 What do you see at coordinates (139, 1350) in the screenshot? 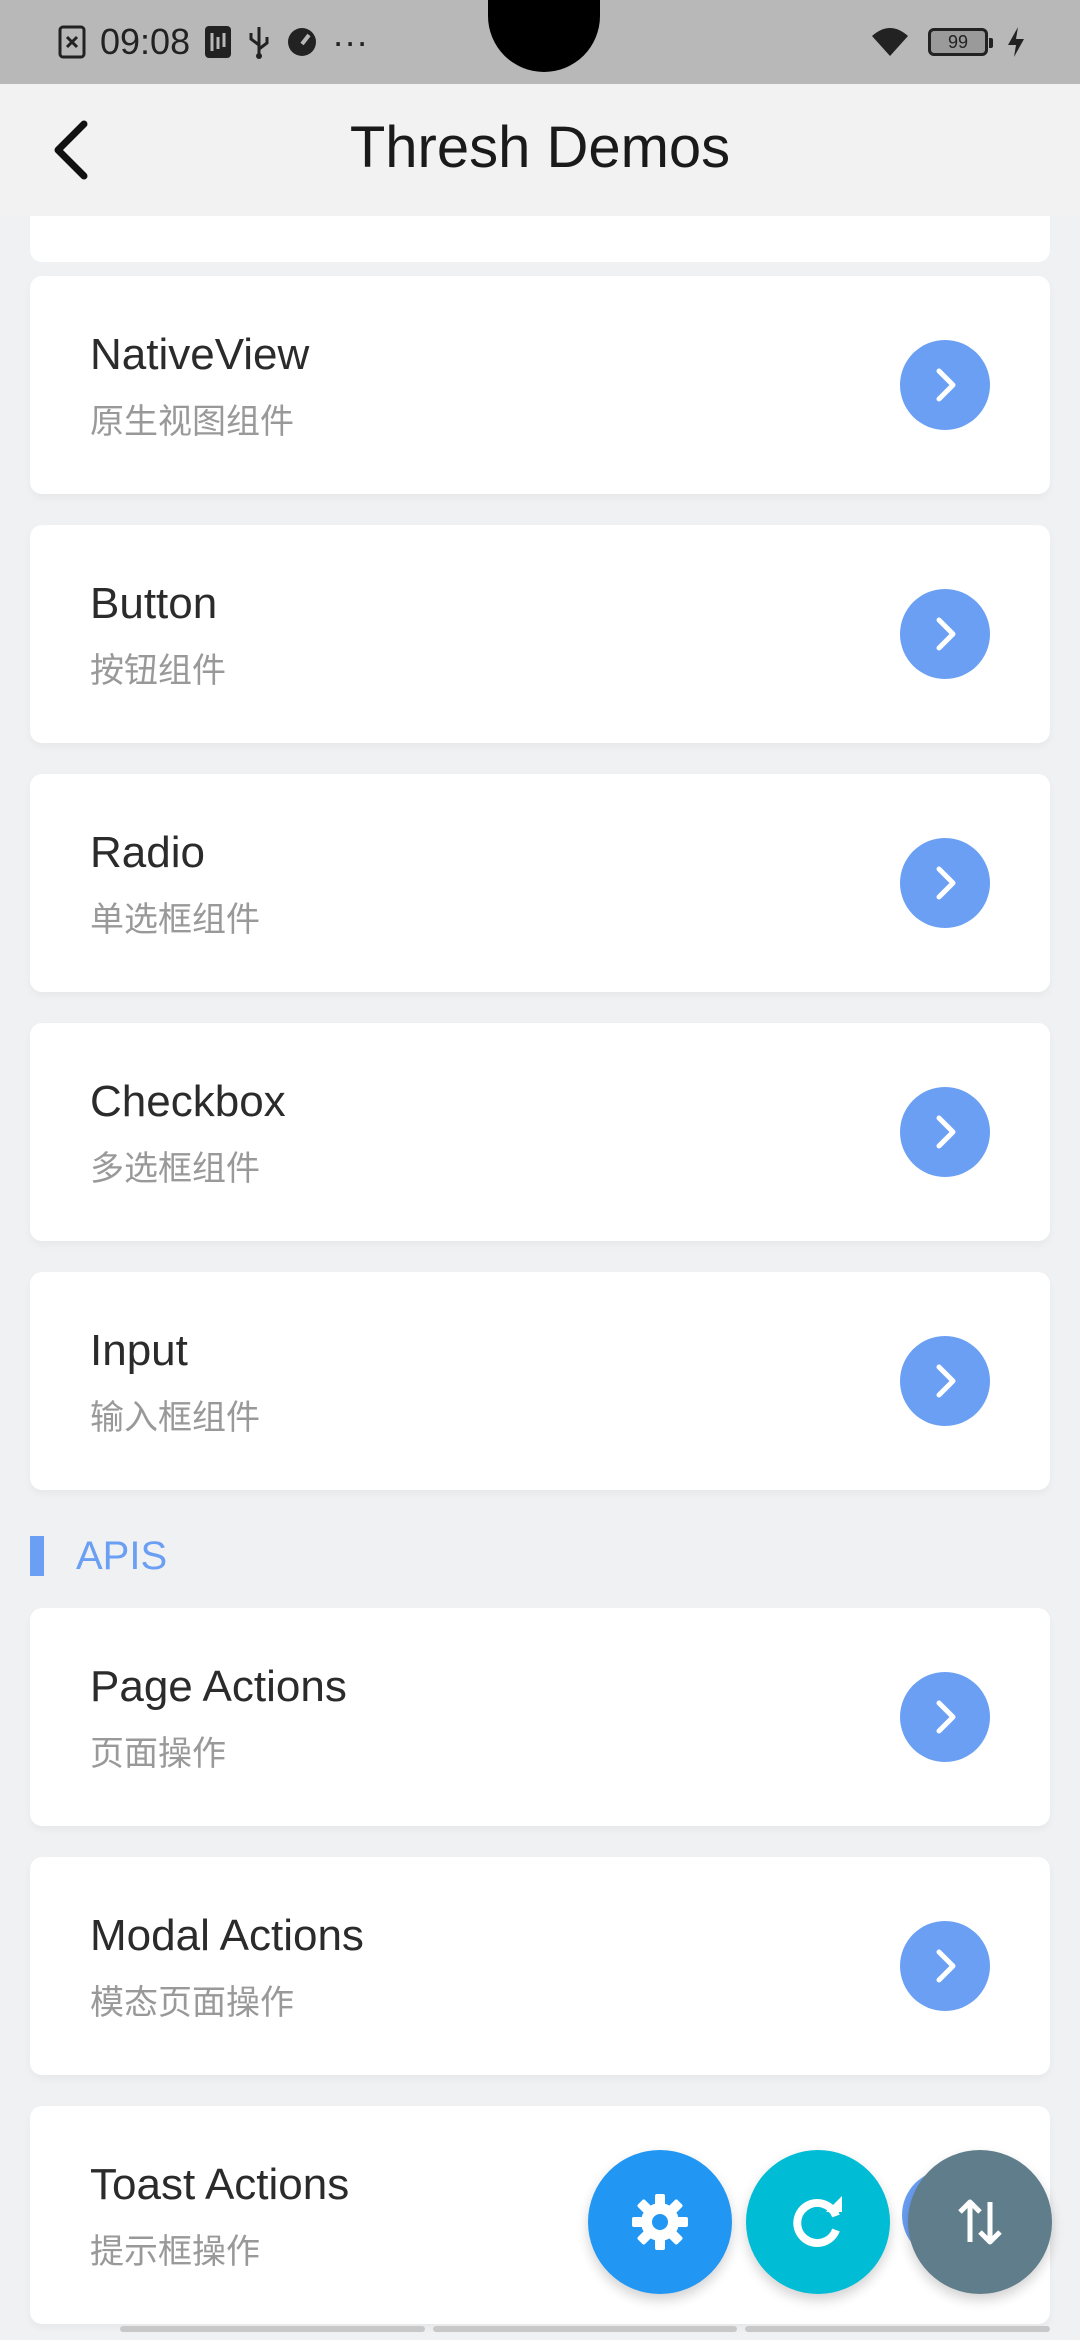
I see `list-item-title: Input` at bounding box center [139, 1350].